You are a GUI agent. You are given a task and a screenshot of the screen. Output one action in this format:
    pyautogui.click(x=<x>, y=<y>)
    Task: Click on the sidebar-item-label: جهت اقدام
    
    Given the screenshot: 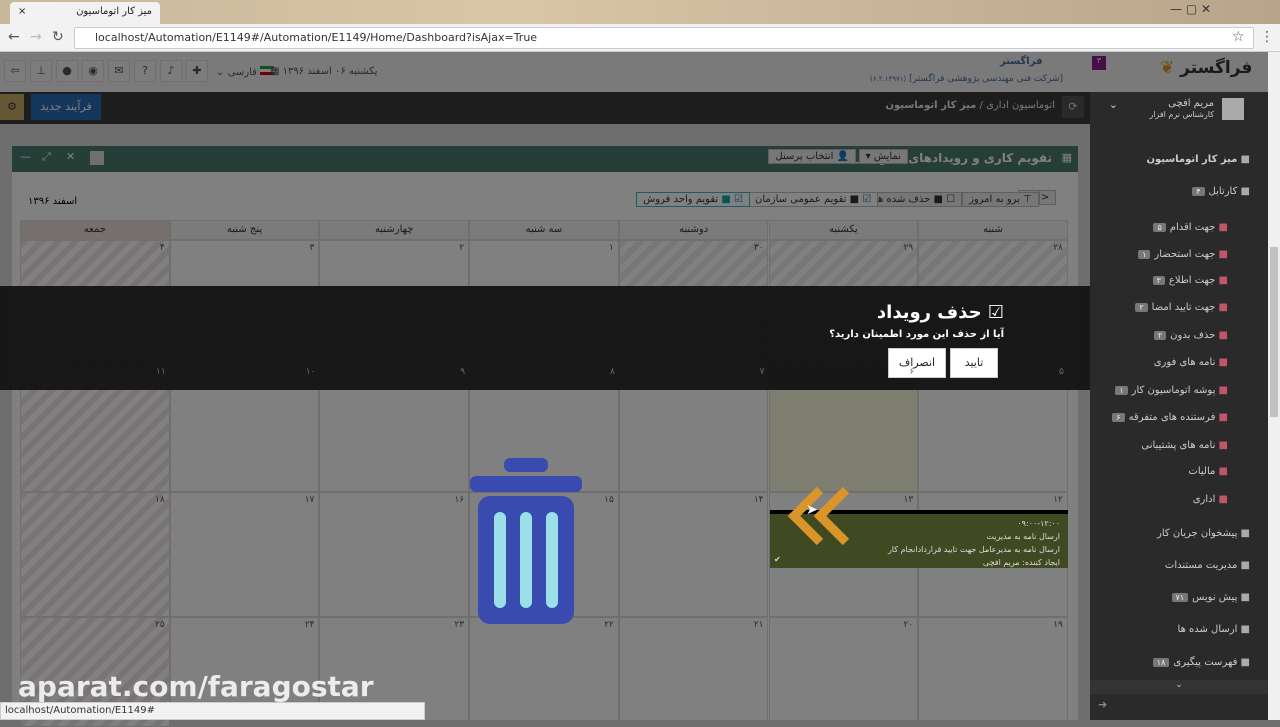 What is the action you would take?
    pyautogui.click(x=1192, y=227)
    